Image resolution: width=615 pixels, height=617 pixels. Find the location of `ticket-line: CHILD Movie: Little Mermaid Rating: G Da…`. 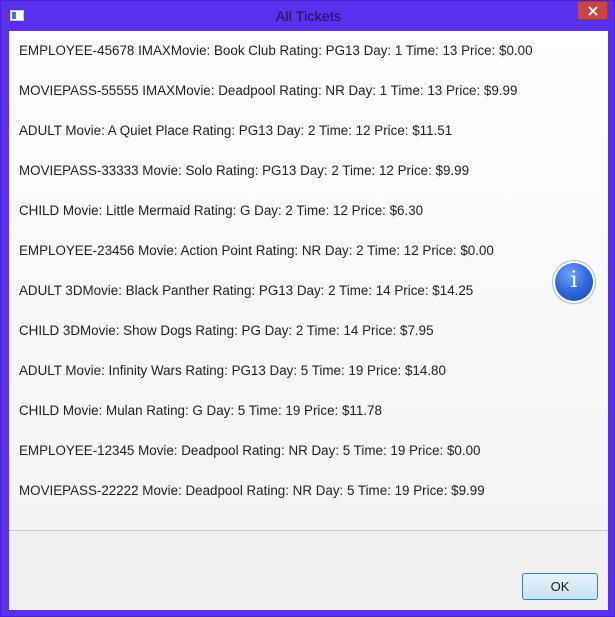

ticket-line: CHILD Movie: Little Mermaid Rating: G Da… is located at coordinates (221, 210).